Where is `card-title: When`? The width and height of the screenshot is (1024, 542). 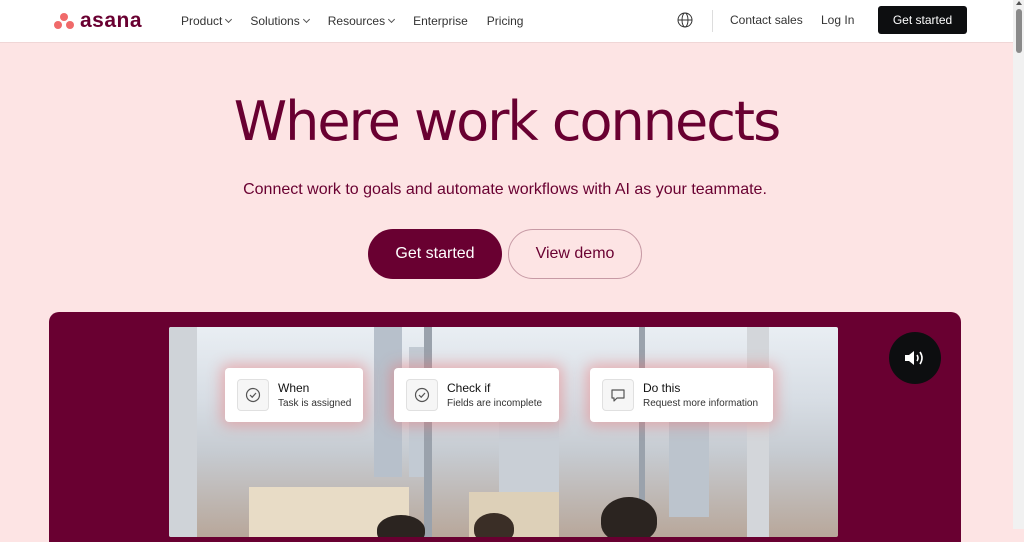 card-title: When is located at coordinates (294, 387).